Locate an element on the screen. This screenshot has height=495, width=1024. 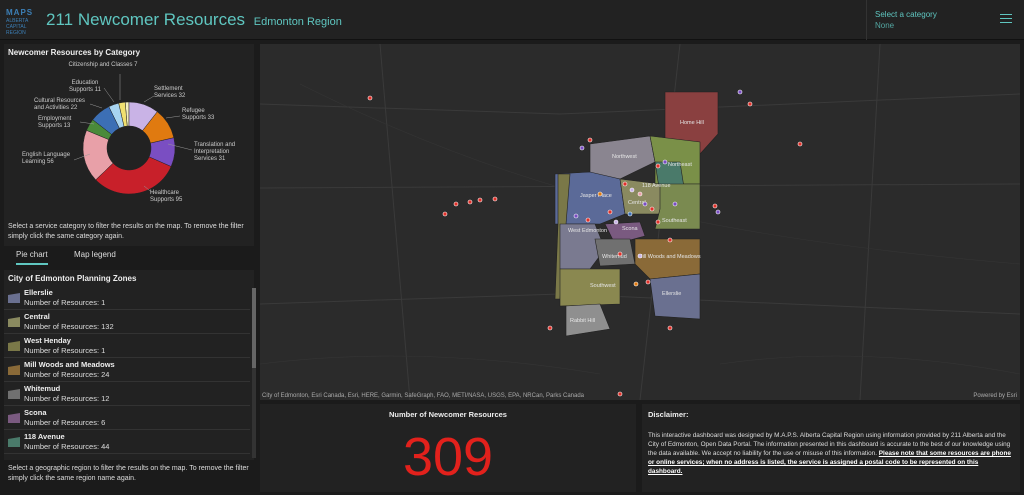
pie-label-healthcare: Healthcare Supports 95 is located at coordinates (172, 197).